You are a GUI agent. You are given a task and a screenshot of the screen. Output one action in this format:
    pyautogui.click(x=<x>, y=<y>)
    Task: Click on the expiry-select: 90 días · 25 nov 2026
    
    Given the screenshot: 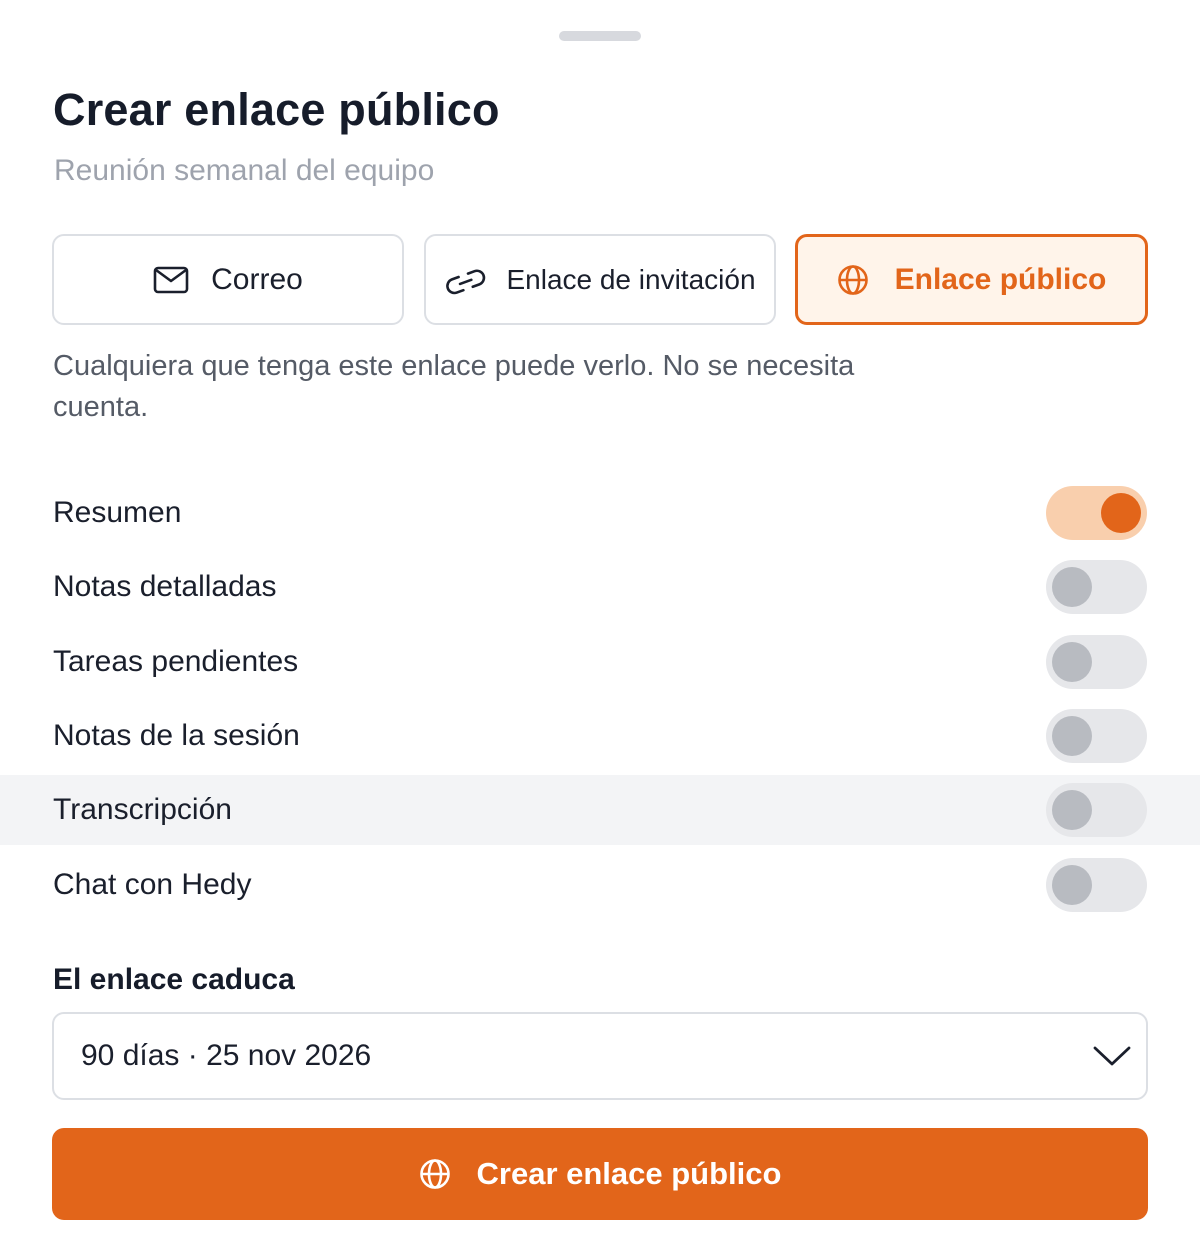 What is the action you would take?
    pyautogui.click(x=600, y=1056)
    